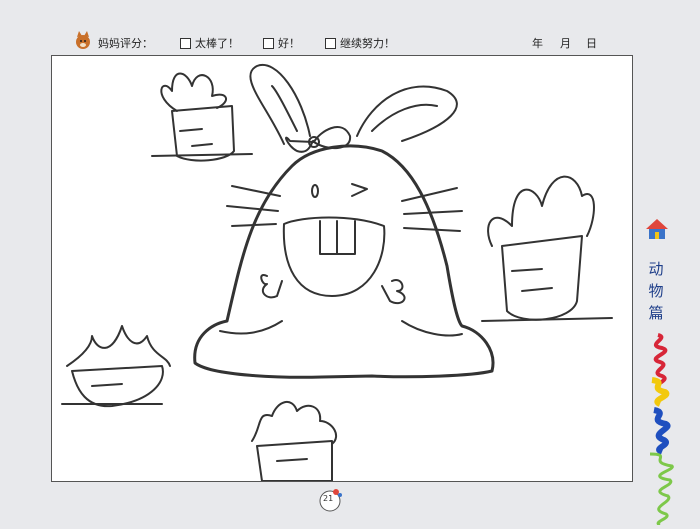  Describe the element at coordinates (537, 43) in the screenshot. I see `date-year: 年` at that location.